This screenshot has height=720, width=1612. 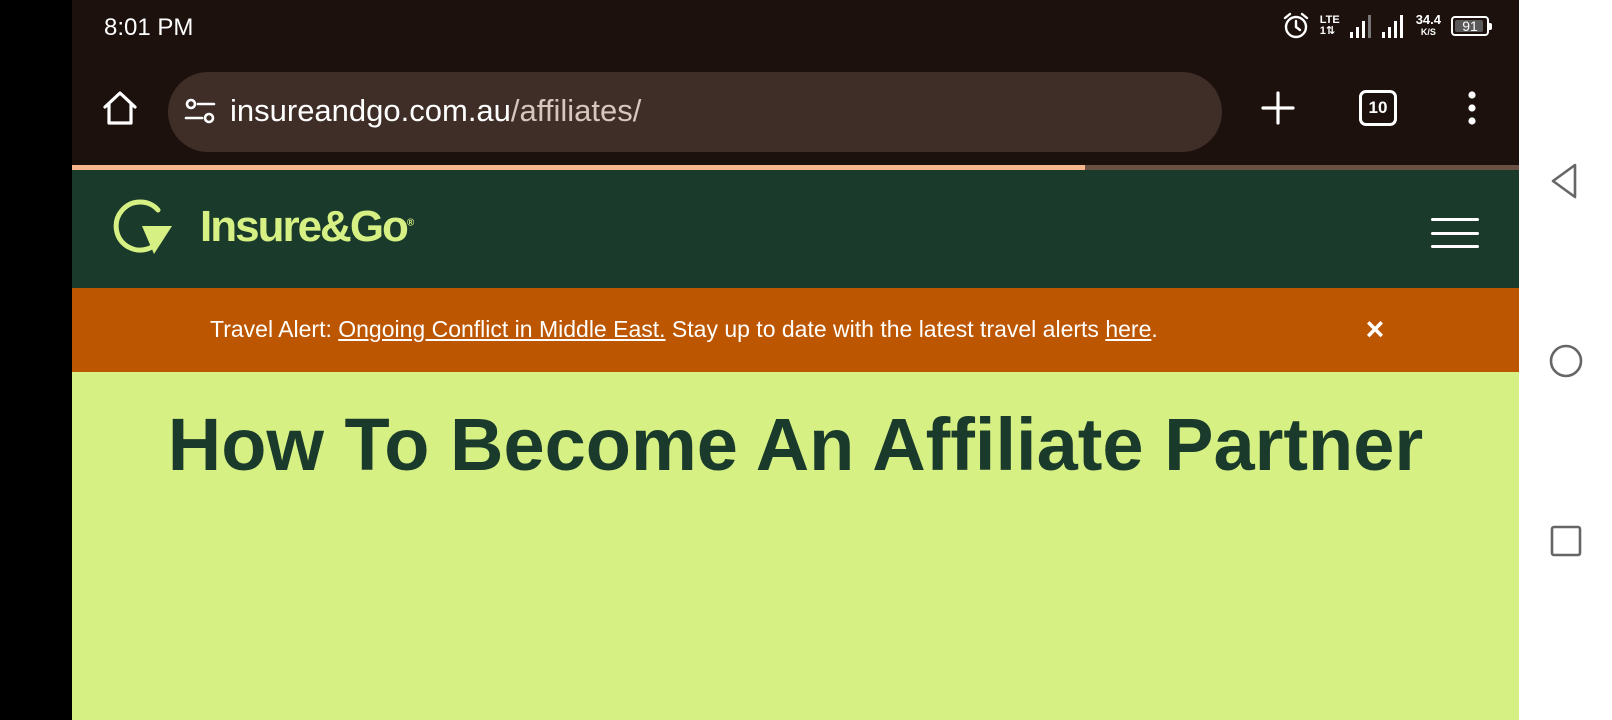 What do you see at coordinates (149, 27) in the screenshot?
I see `status-time: 8:01 PM` at bounding box center [149, 27].